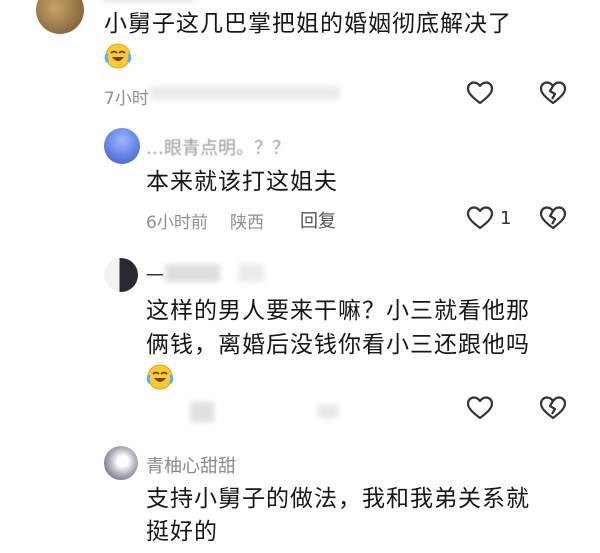  I want to click on reply-username: 一, so click(155, 275).